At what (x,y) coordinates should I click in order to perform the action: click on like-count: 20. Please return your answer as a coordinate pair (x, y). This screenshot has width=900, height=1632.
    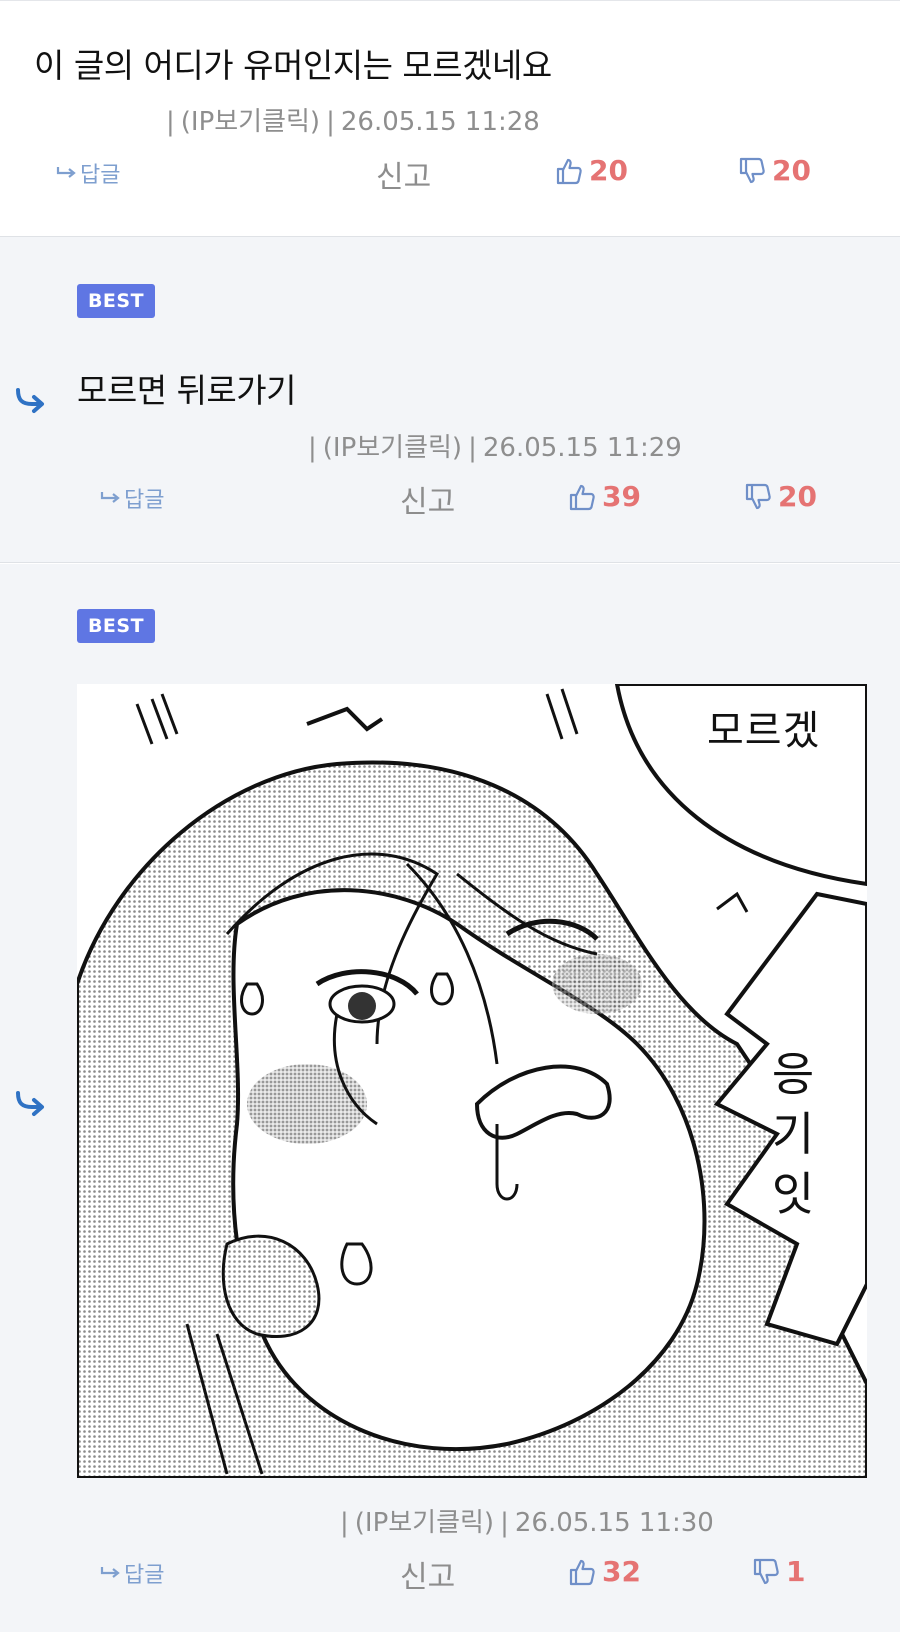
    Looking at the image, I should click on (608, 170).